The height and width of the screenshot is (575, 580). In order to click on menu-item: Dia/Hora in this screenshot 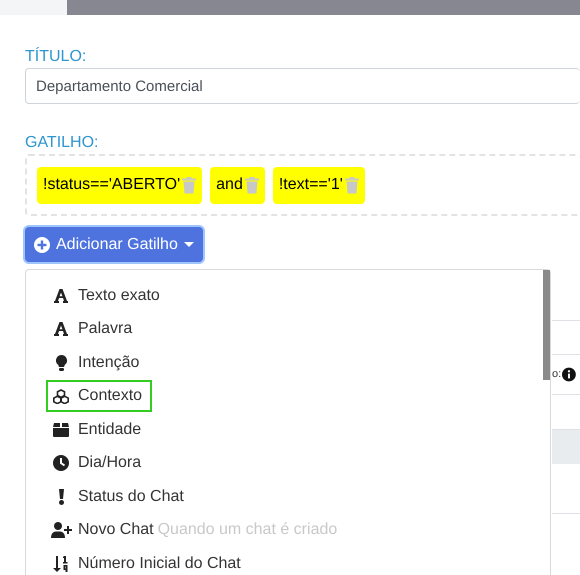, I will do `click(99, 463)`.